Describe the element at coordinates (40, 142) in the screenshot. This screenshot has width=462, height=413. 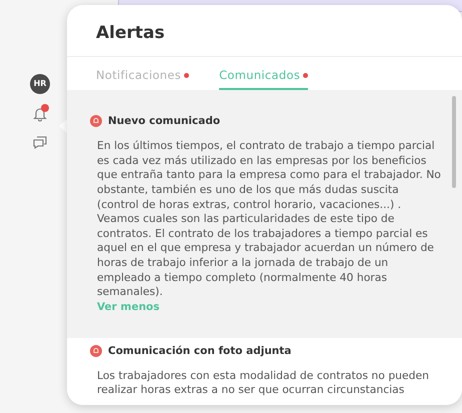
I see `chat-icon` at that location.